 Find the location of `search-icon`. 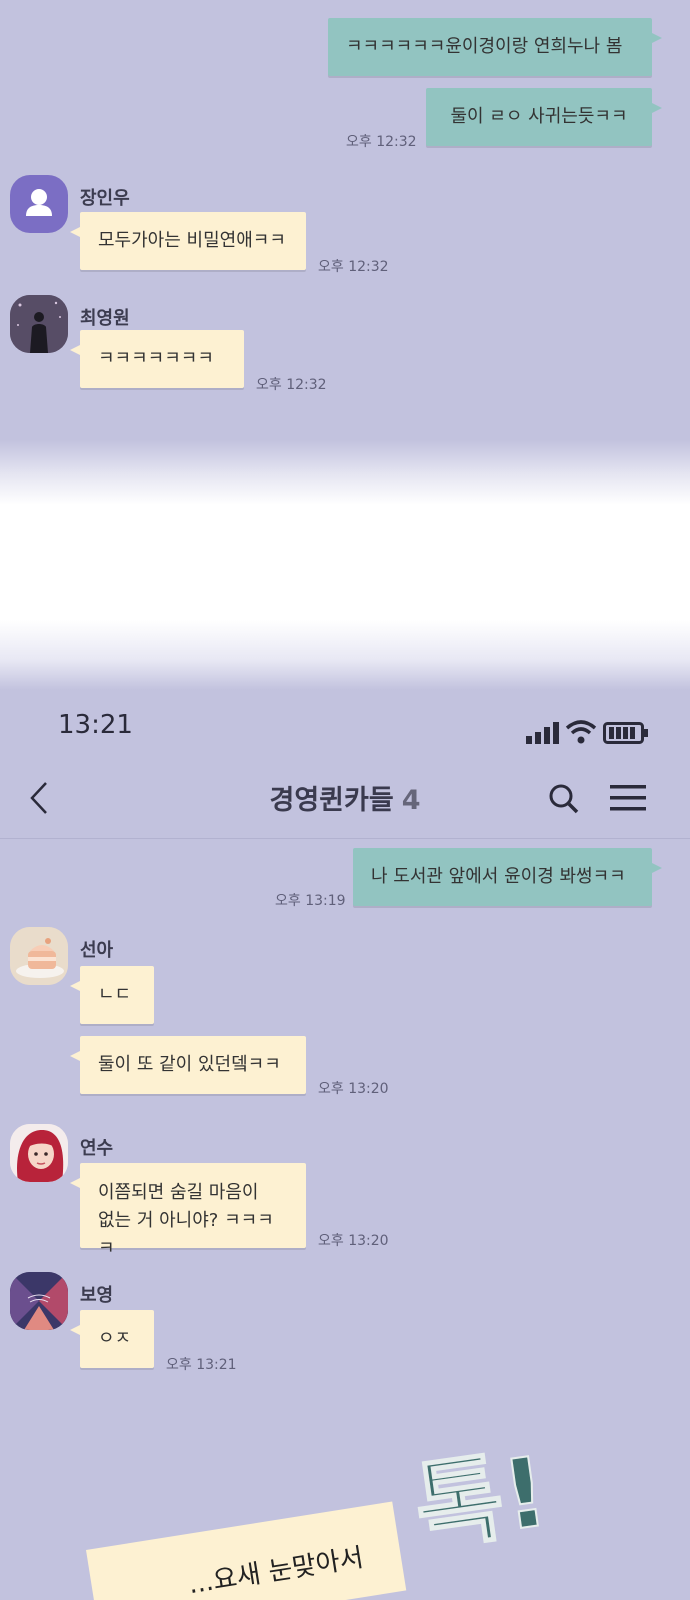

search-icon is located at coordinates (564, 799).